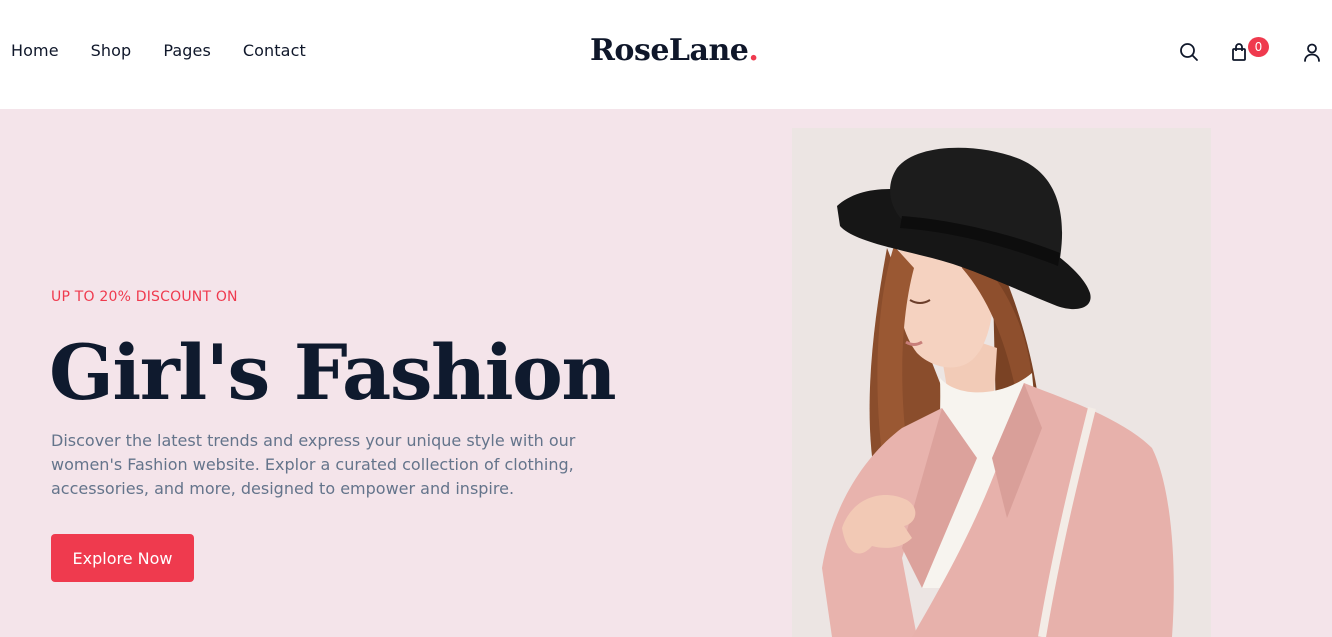  I want to click on nav-shop-link: Shop, so click(111, 50).